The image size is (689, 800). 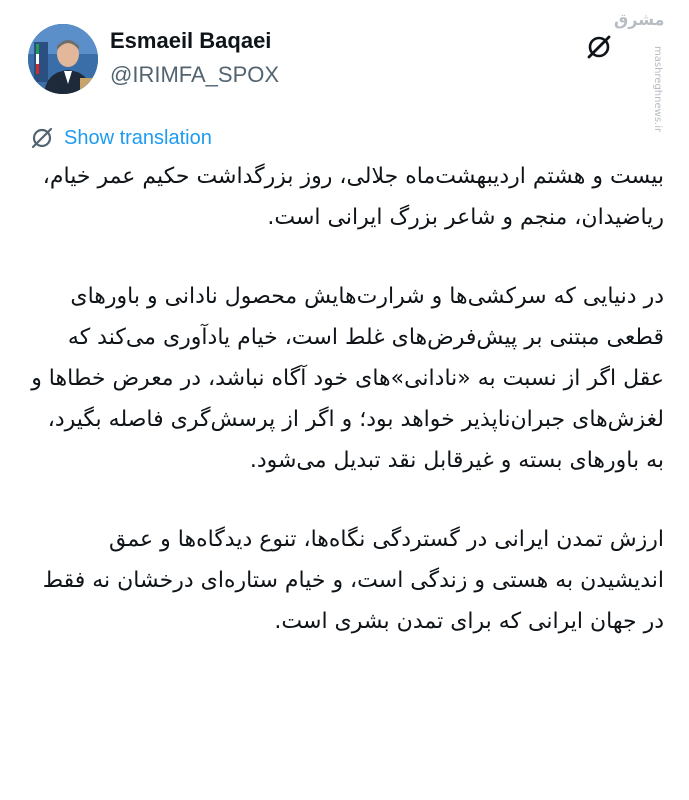 I want to click on translate-globe-icon, so click(x=42, y=138).